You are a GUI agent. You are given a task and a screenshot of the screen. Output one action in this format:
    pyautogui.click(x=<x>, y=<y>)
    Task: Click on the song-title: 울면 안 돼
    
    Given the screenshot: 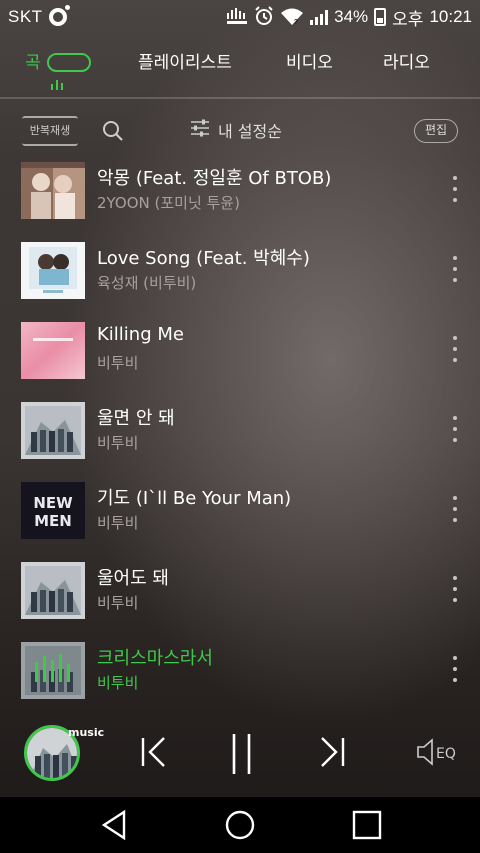 What is the action you would take?
    pyautogui.click(x=136, y=418)
    